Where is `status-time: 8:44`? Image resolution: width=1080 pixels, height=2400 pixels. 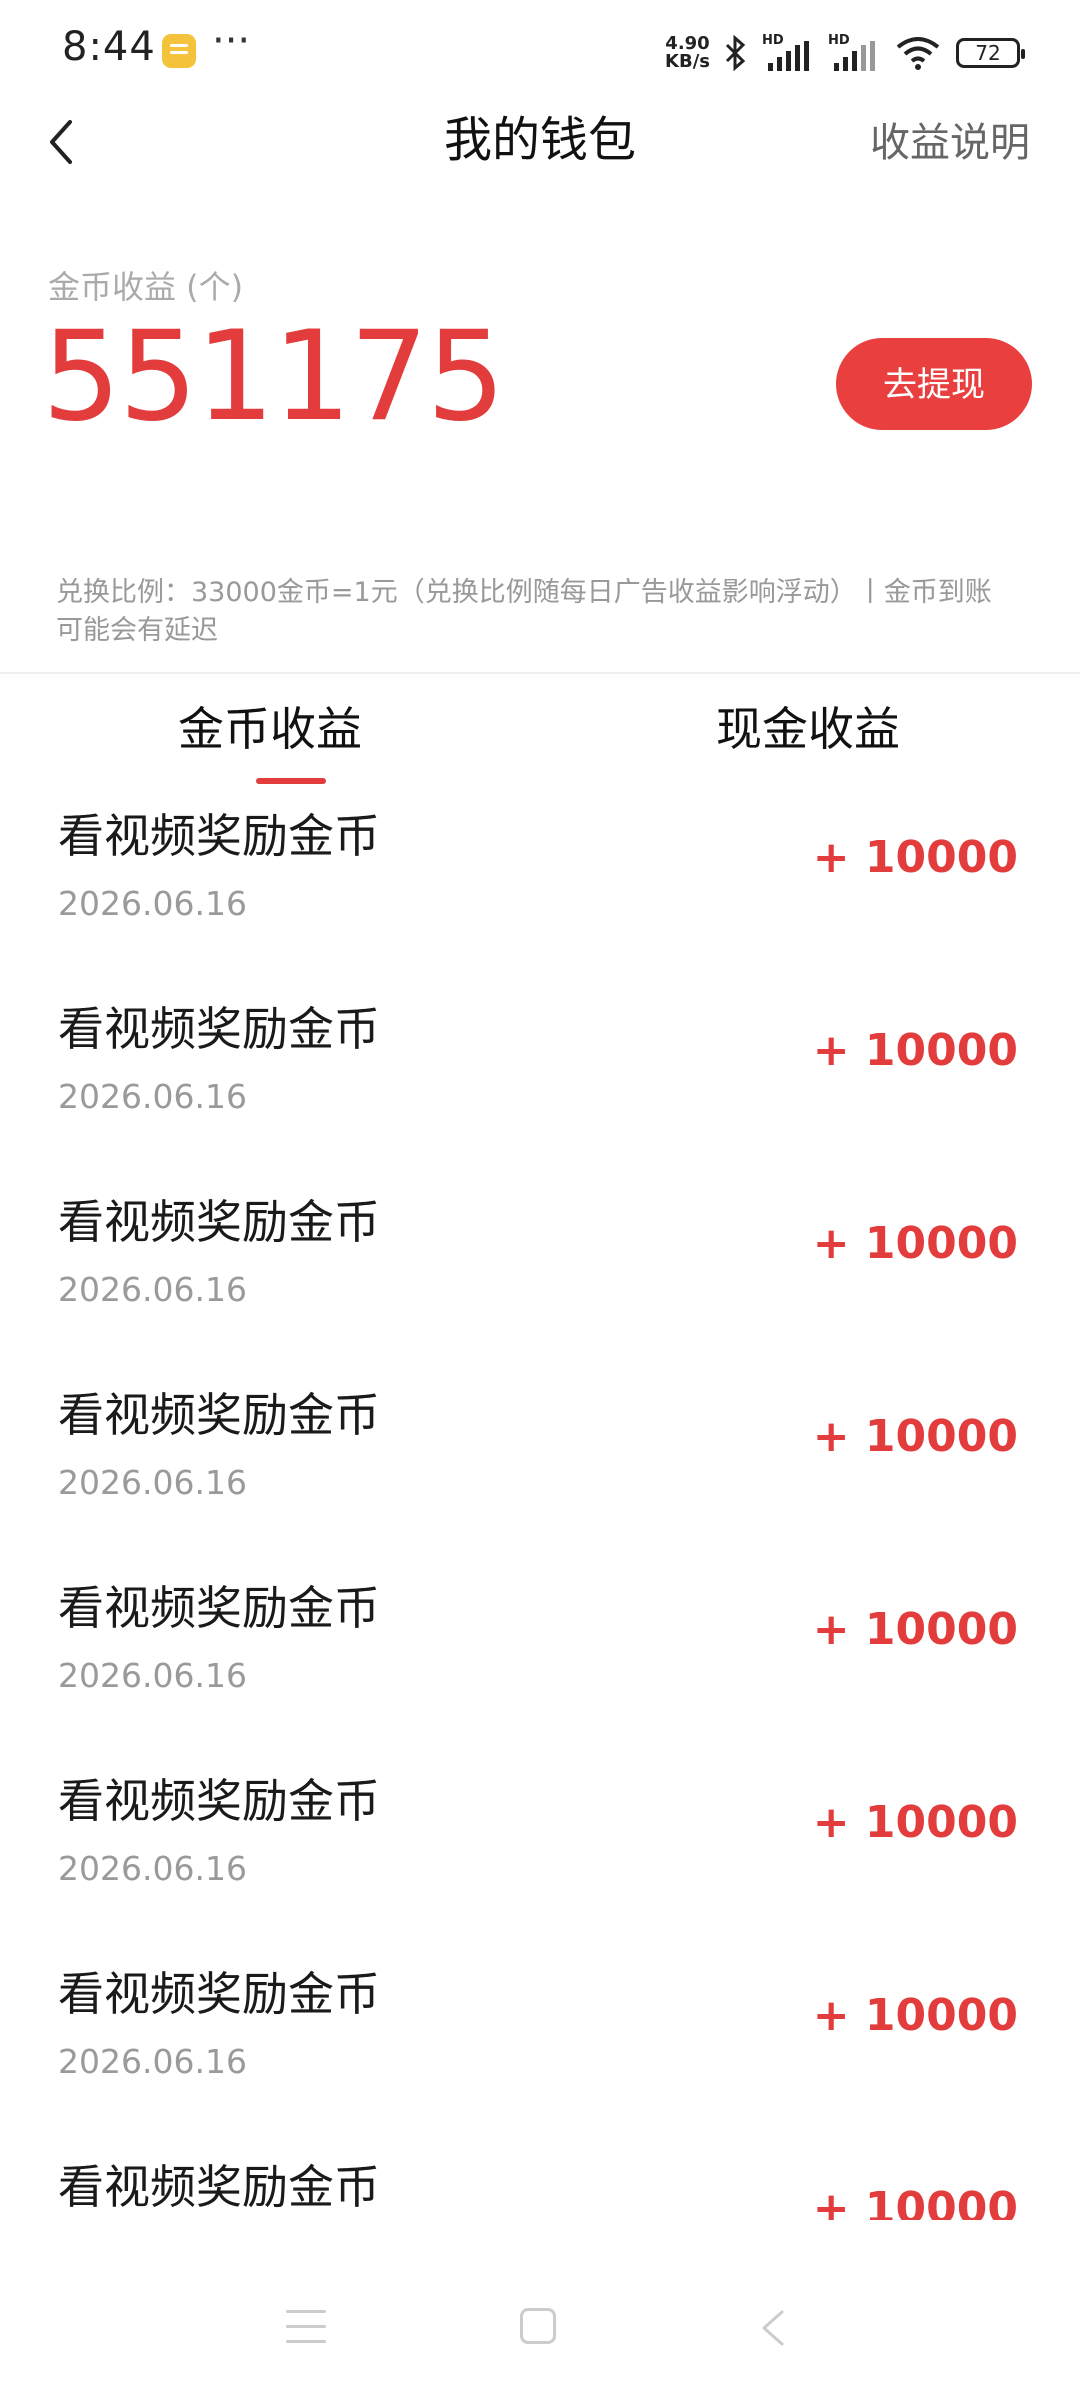
status-time: 8:44 is located at coordinates (109, 47).